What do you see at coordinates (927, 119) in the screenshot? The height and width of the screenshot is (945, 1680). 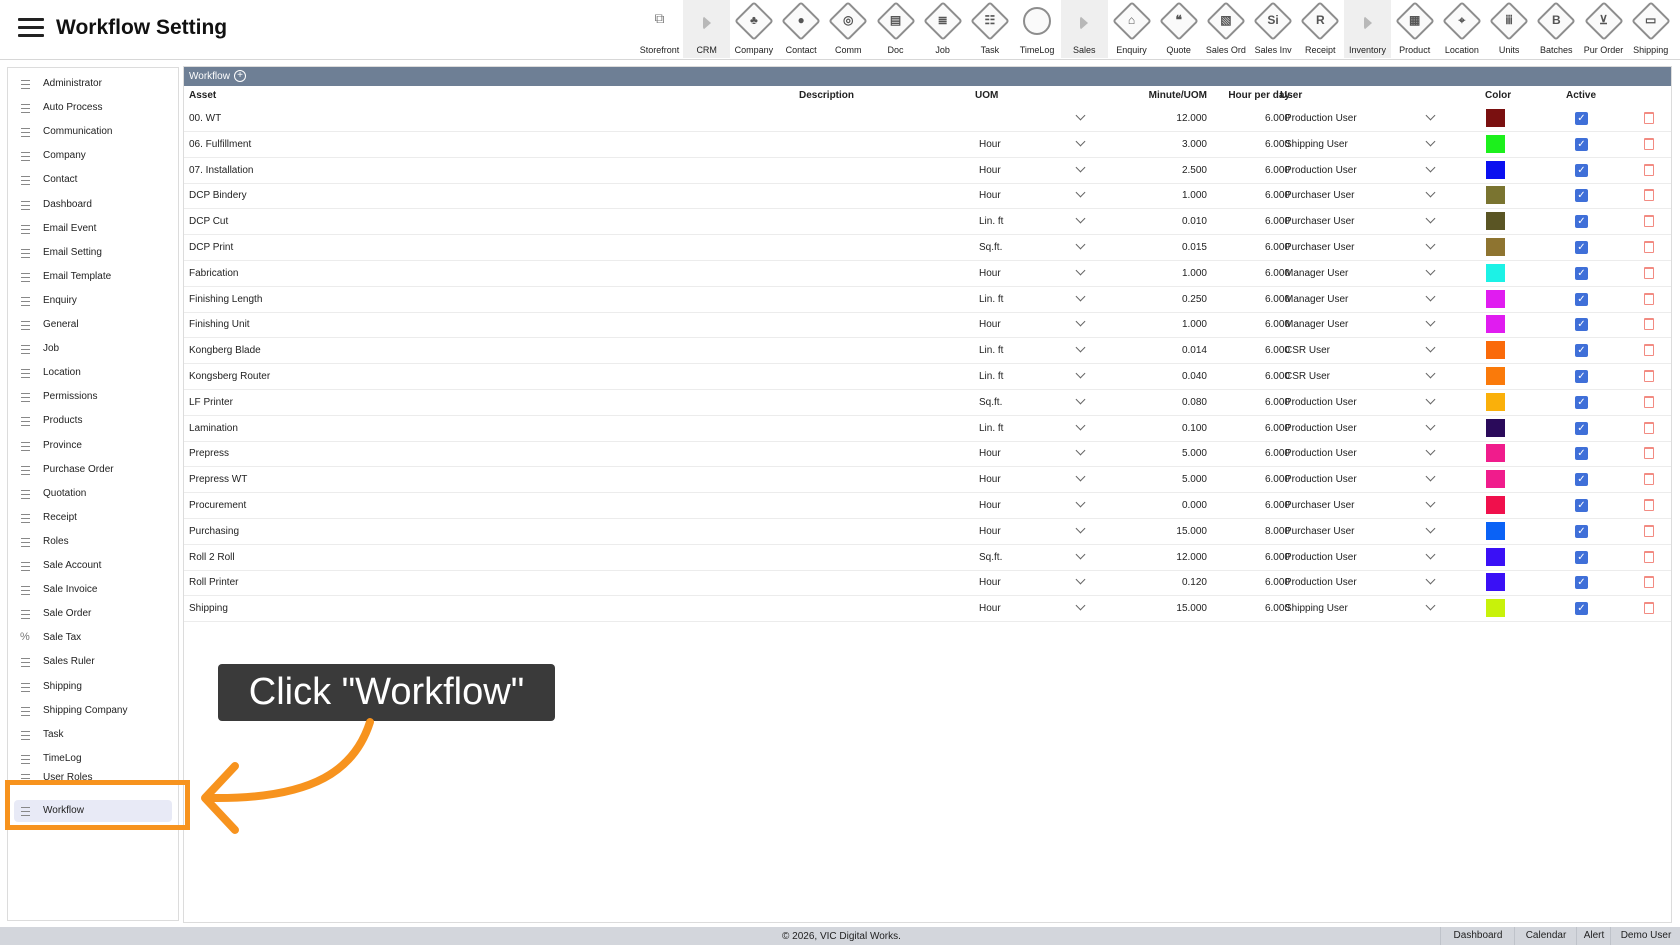 I see `table-row: 00. WT 12.000 6.000 Production User ✓` at bounding box center [927, 119].